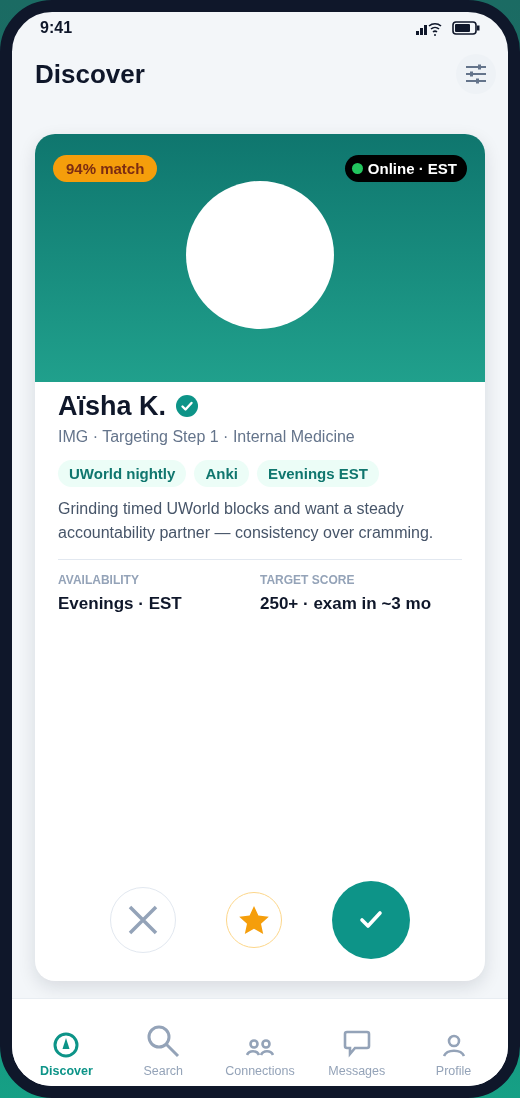 The width and height of the screenshot is (520, 1098). Describe the element at coordinates (221, 473) in the screenshot. I see `study-tag: Anki` at that location.